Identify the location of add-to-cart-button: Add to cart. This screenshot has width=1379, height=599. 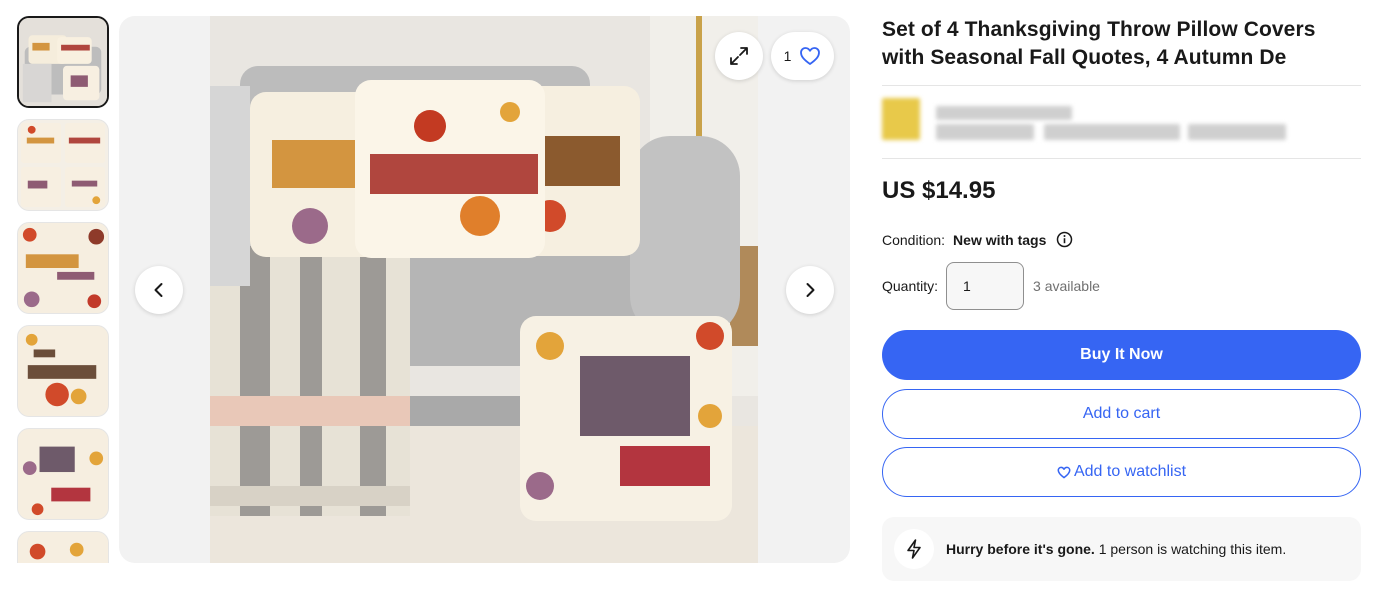
(1121, 414).